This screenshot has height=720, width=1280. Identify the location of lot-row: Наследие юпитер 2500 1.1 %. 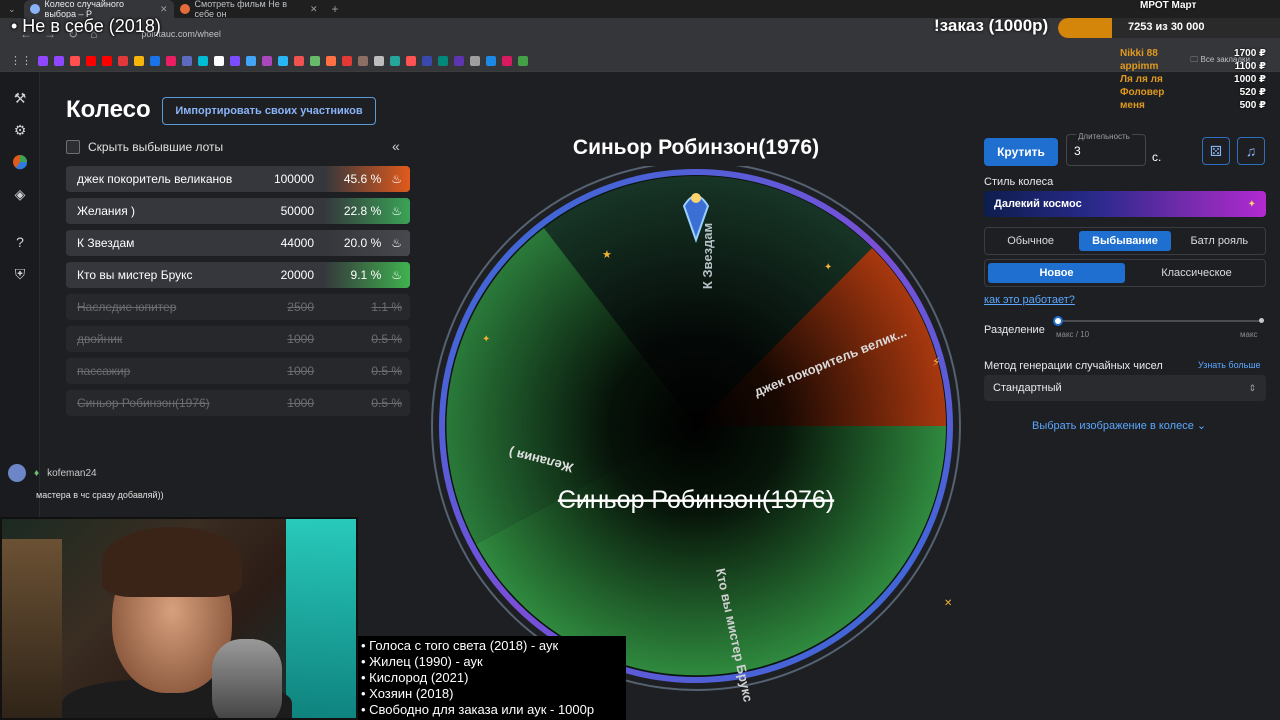
(238, 307).